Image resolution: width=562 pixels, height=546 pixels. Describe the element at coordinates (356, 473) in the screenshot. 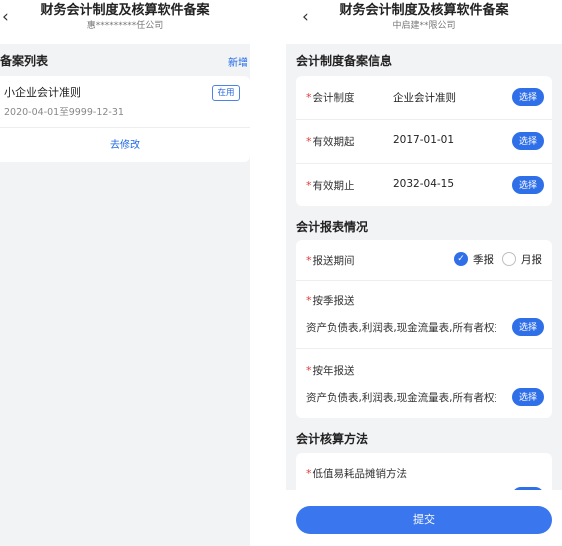

I see `field-label: *低值易耗品摊销方法` at that location.